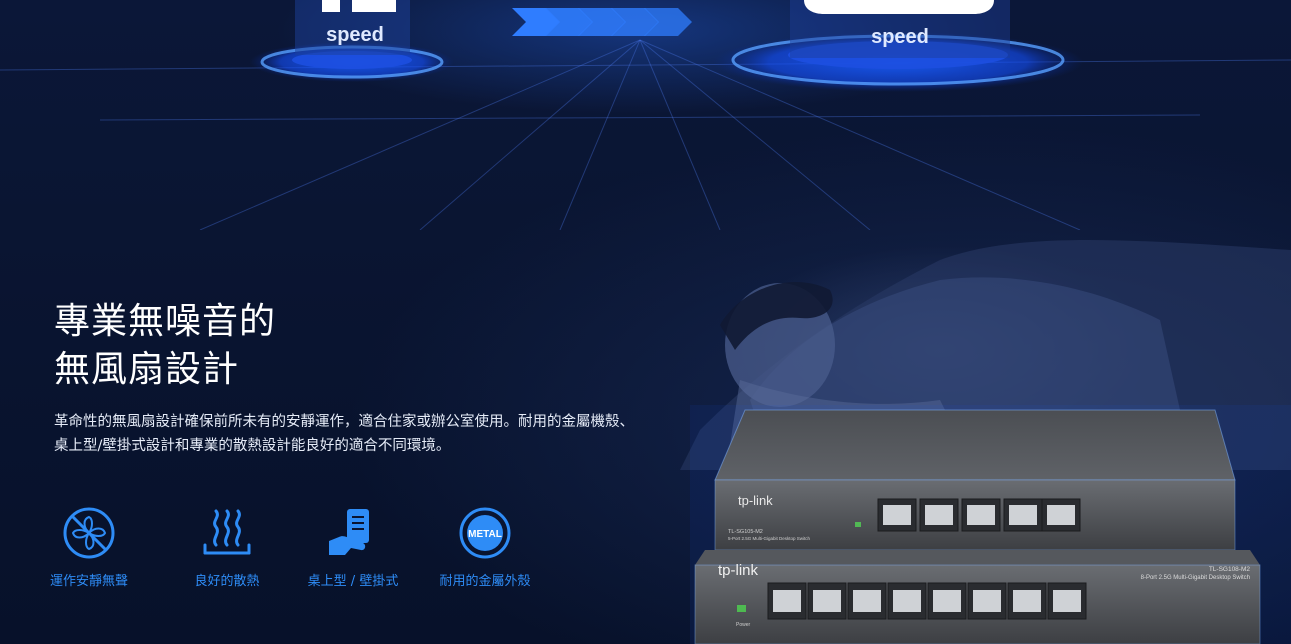 The height and width of the screenshot is (644, 1291). Describe the element at coordinates (738, 570) in the screenshot. I see `bottom-brand-logo: tp-link` at that location.